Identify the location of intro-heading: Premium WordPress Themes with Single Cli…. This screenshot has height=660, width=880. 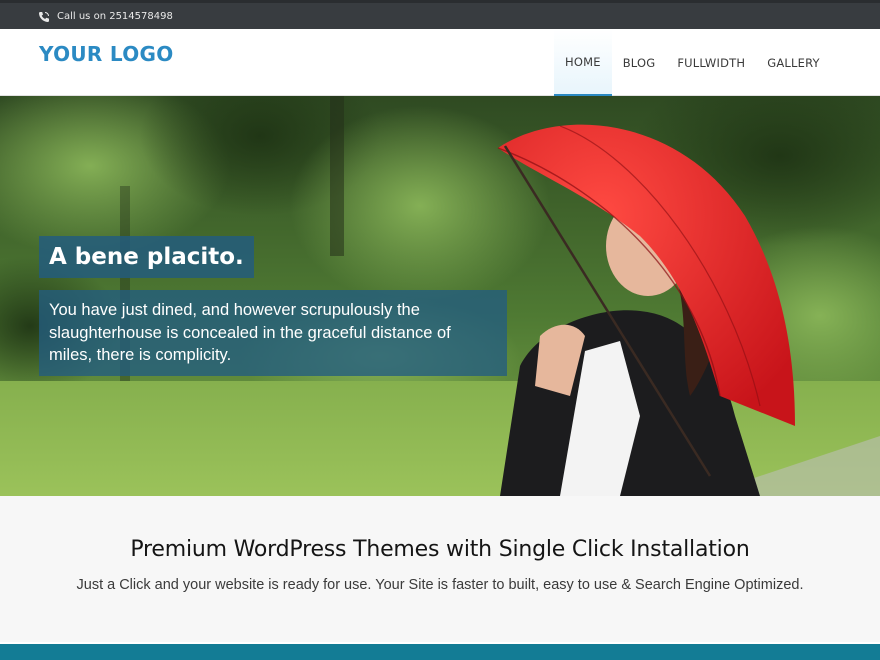
(440, 549).